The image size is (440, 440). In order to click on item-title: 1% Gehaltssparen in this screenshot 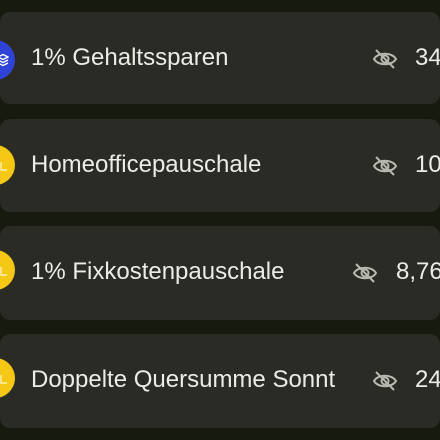, I will do `click(130, 57)`.